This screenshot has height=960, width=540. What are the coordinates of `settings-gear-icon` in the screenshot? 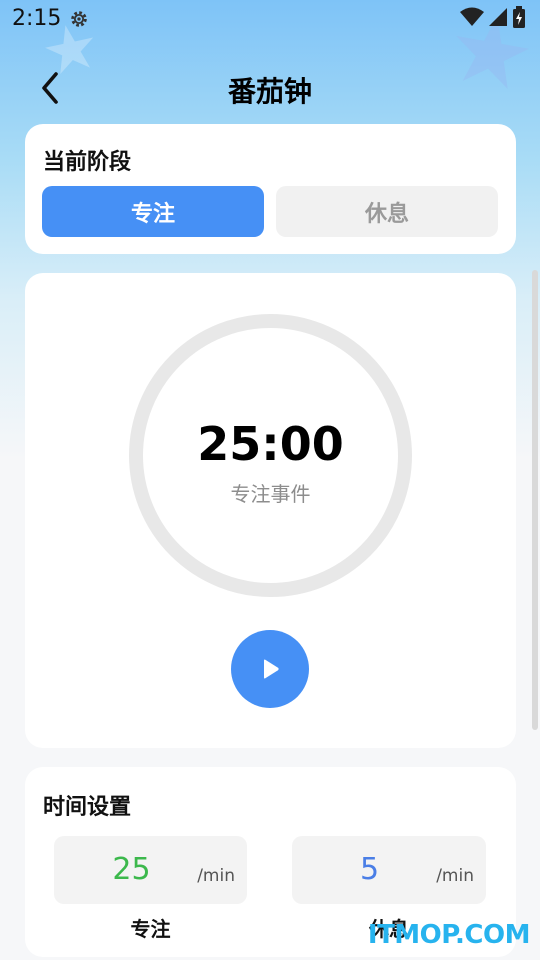 It's located at (79, 19).